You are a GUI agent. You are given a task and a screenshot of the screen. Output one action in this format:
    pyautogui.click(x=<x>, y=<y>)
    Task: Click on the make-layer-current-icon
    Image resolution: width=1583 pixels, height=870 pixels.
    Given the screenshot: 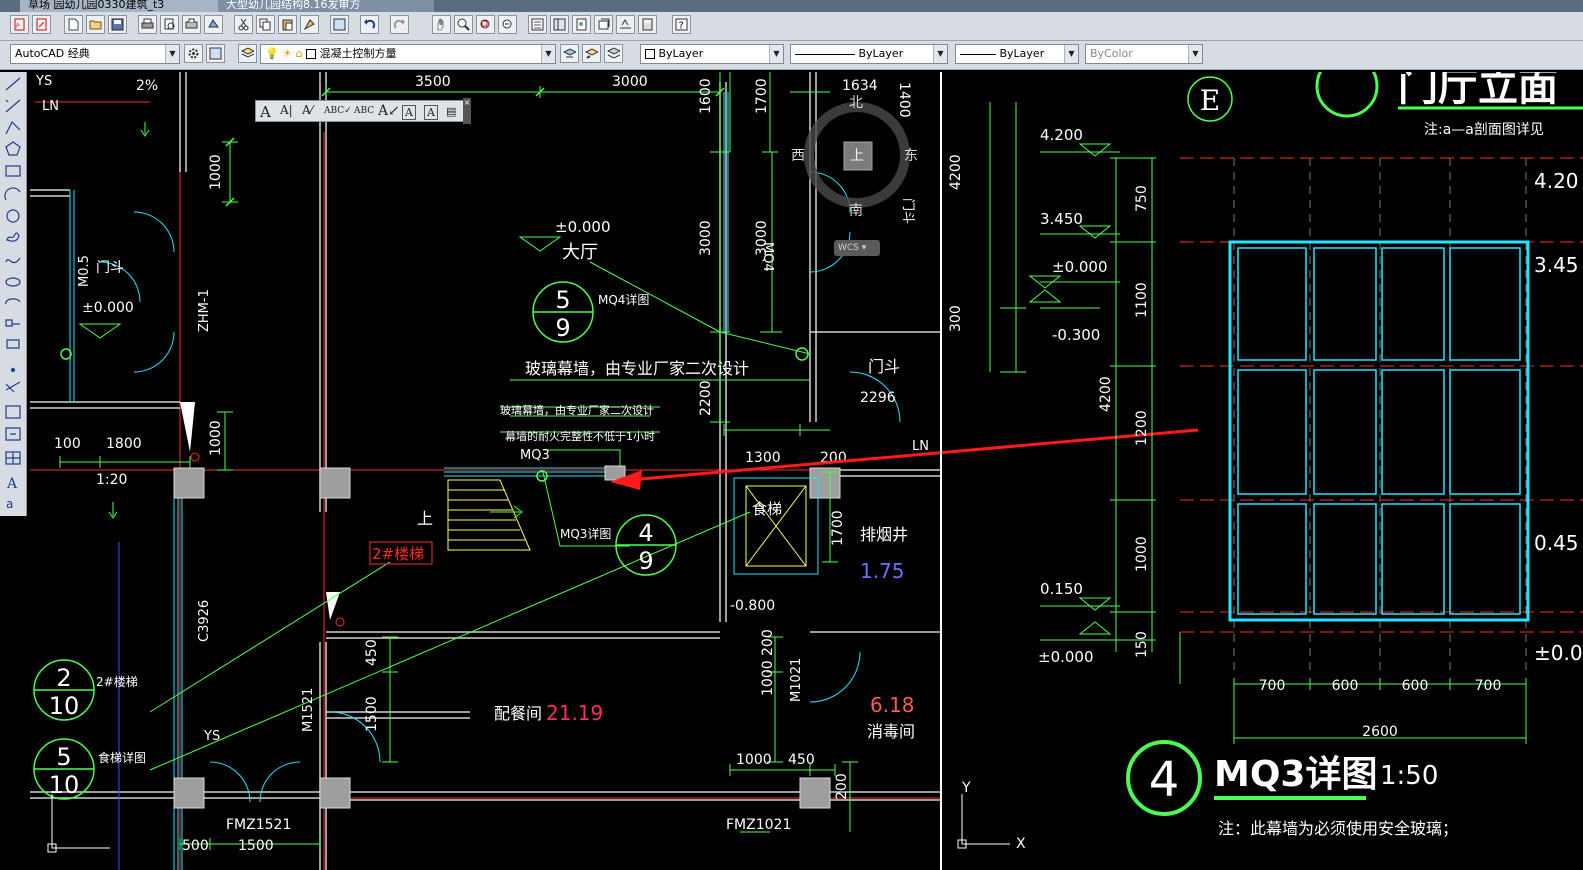 What is the action you would take?
    pyautogui.click(x=569, y=53)
    